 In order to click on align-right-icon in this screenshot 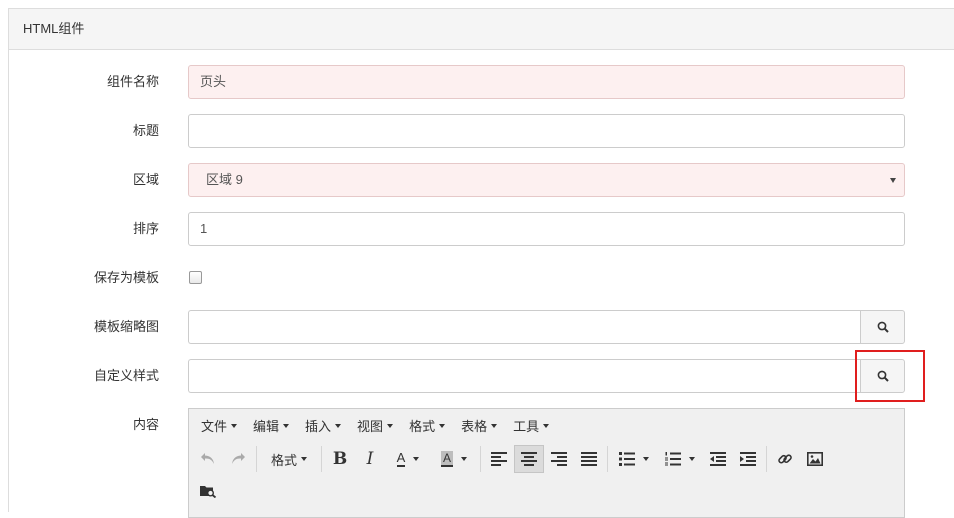, I will do `click(559, 459)`.